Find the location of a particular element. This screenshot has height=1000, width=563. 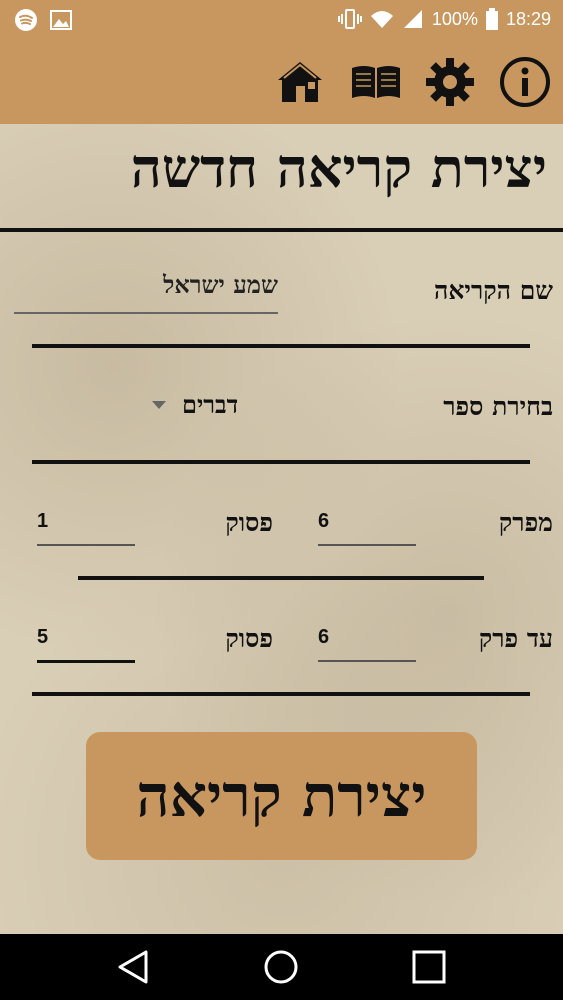

from-chapter-label: מפרק is located at coordinates (525, 522).